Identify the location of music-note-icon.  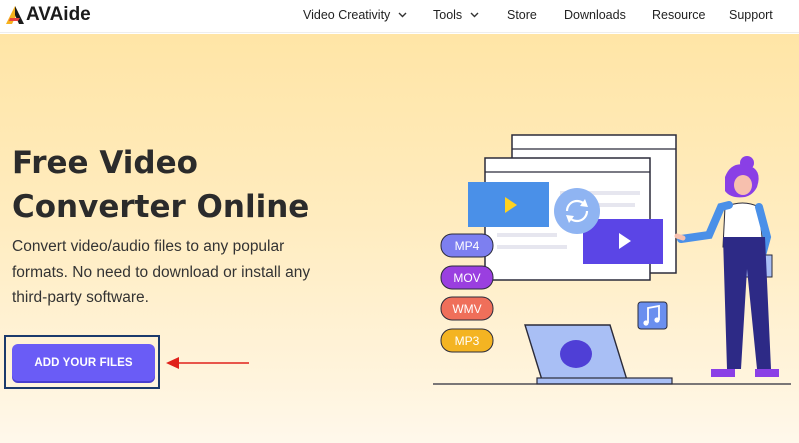
(652, 315).